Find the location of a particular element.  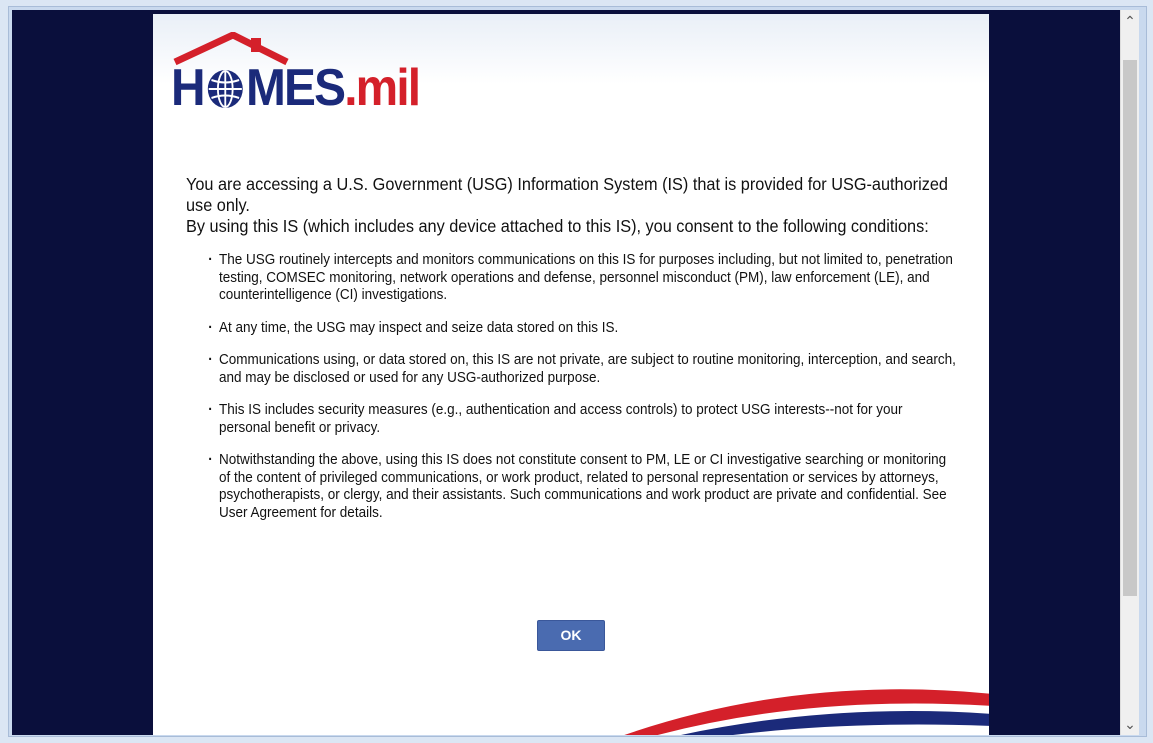

decorative-swoosh is located at coordinates (806, 712).